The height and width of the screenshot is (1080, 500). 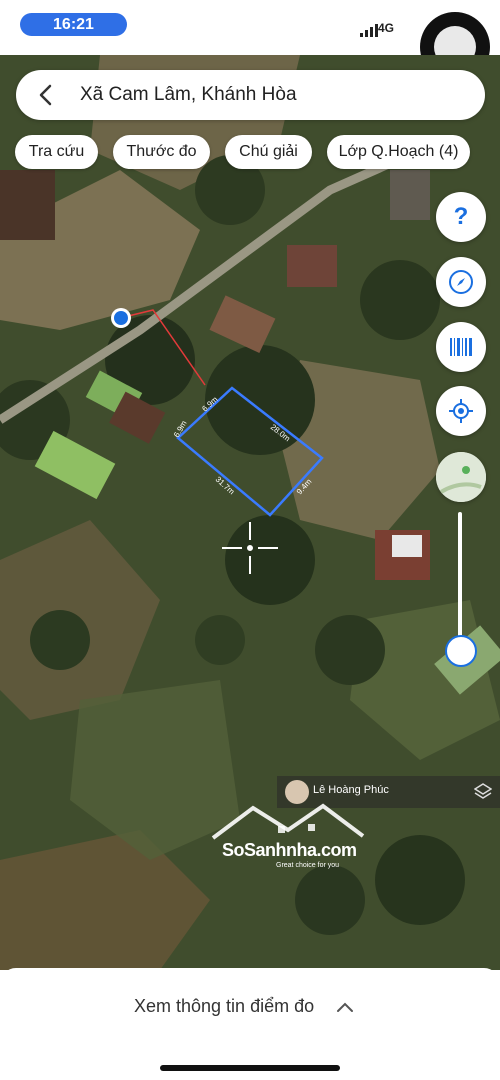 What do you see at coordinates (398, 152) in the screenshot?
I see `chip-lop-quy-hoach: Lớp Q.Hoạch (4)` at bounding box center [398, 152].